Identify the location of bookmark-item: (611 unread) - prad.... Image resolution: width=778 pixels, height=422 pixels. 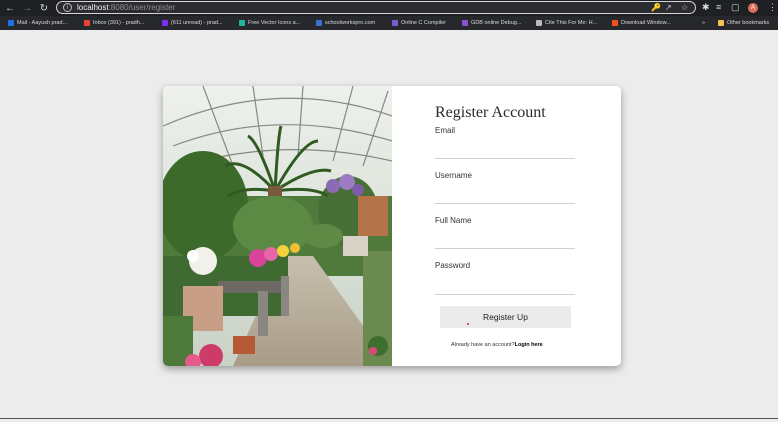
(192, 23).